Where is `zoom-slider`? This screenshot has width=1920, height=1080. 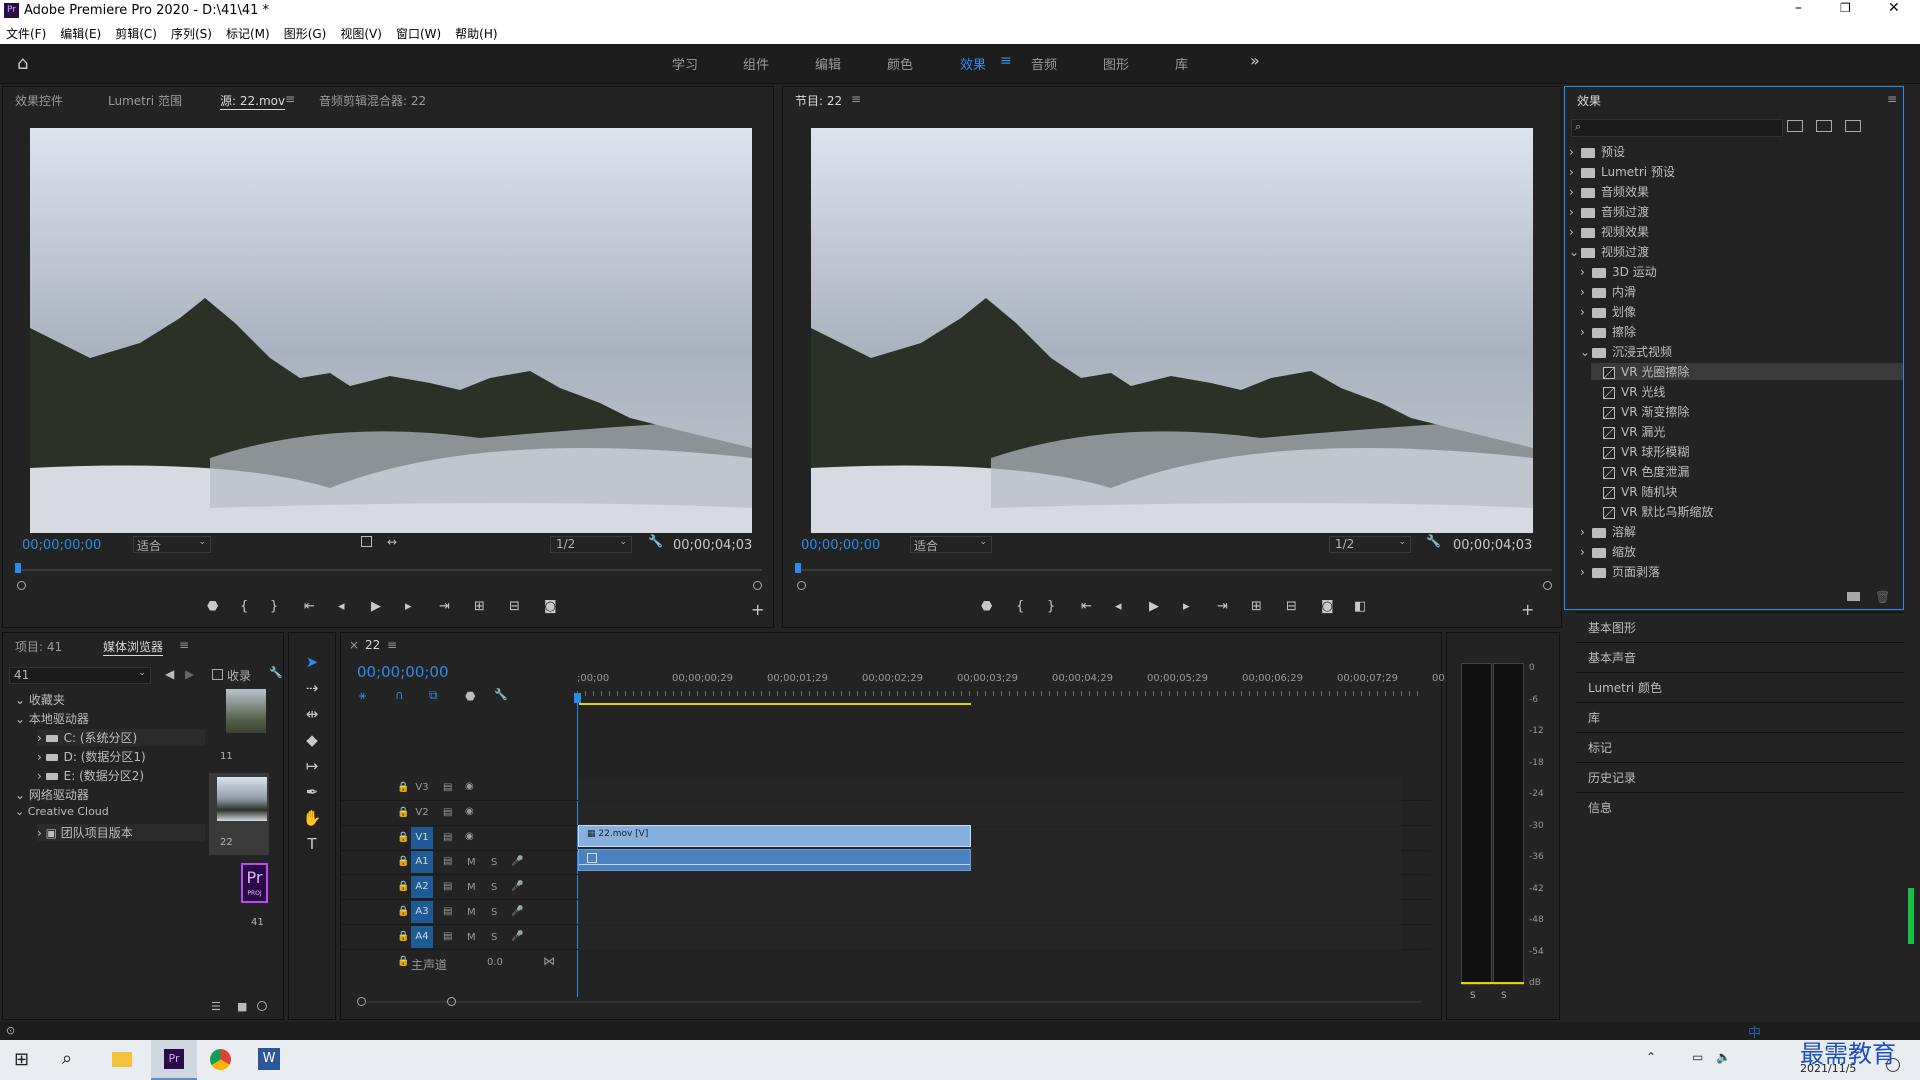
zoom-slider is located at coordinates (262, 1006).